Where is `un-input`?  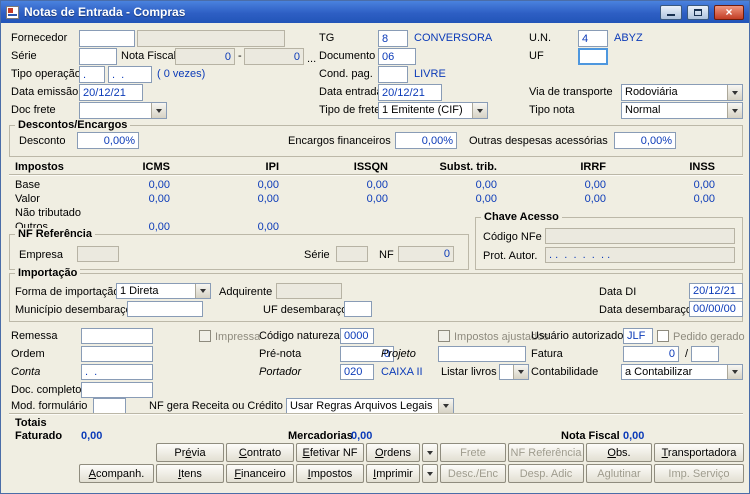 un-input is located at coordinates (593, 38).